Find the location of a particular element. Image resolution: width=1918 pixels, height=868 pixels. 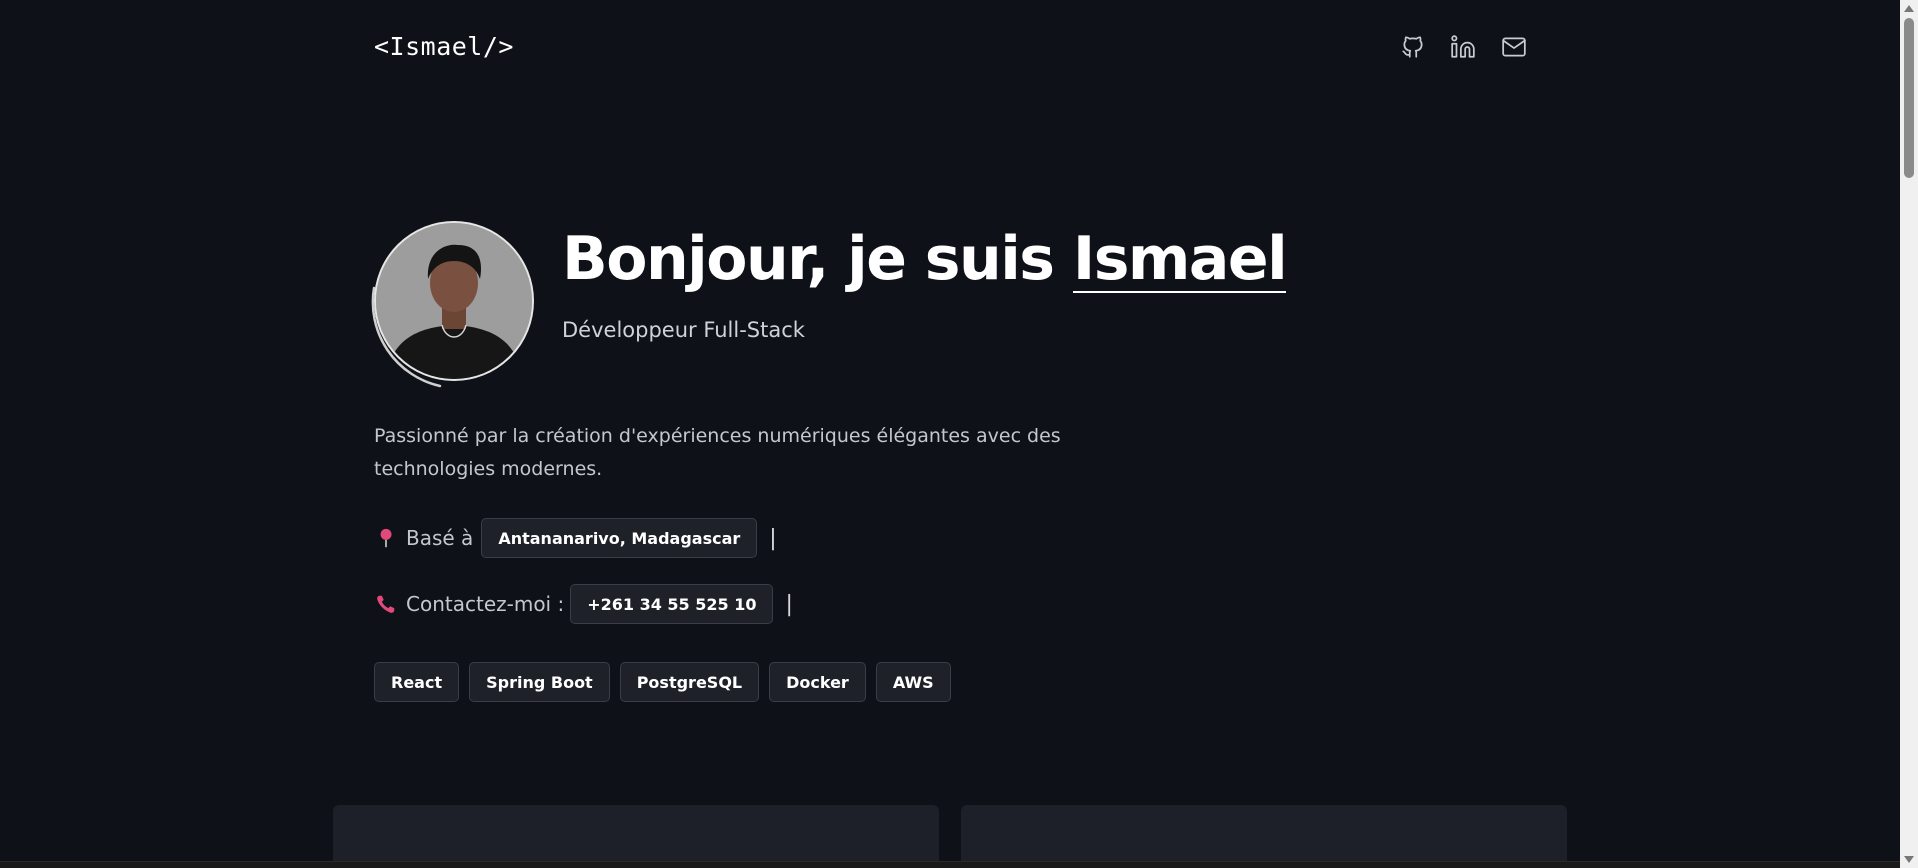

scroll-up-arrow is located at coordinates (1909, 8).